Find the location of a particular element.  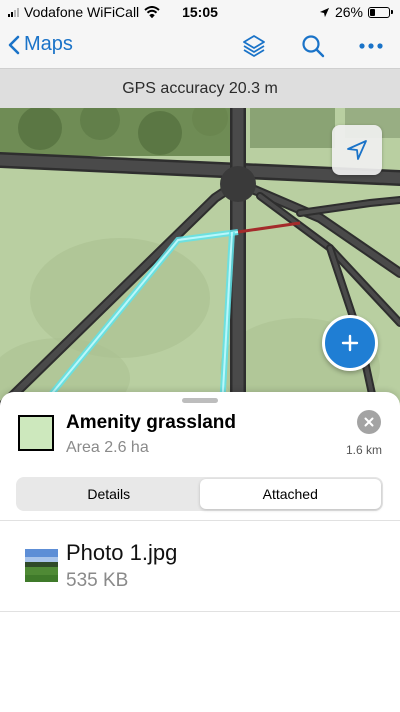

attachment-file-name: Photo 1.jpg is located at coordinates (122, 552).